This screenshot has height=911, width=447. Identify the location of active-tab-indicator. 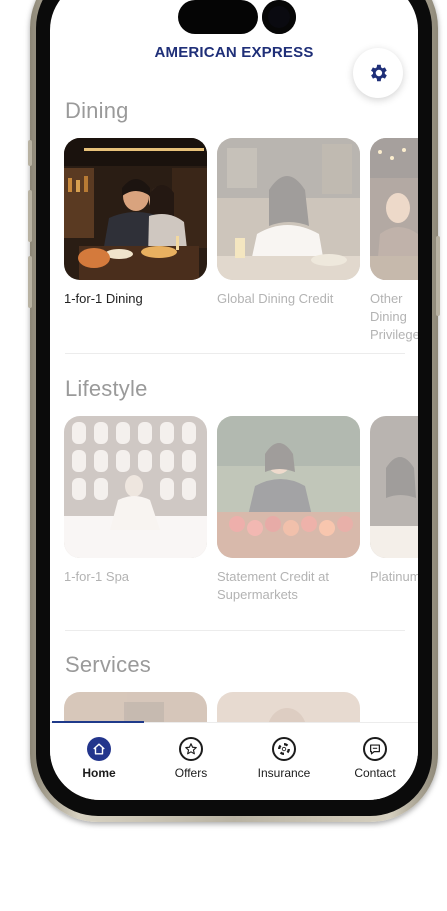
(98, 722).